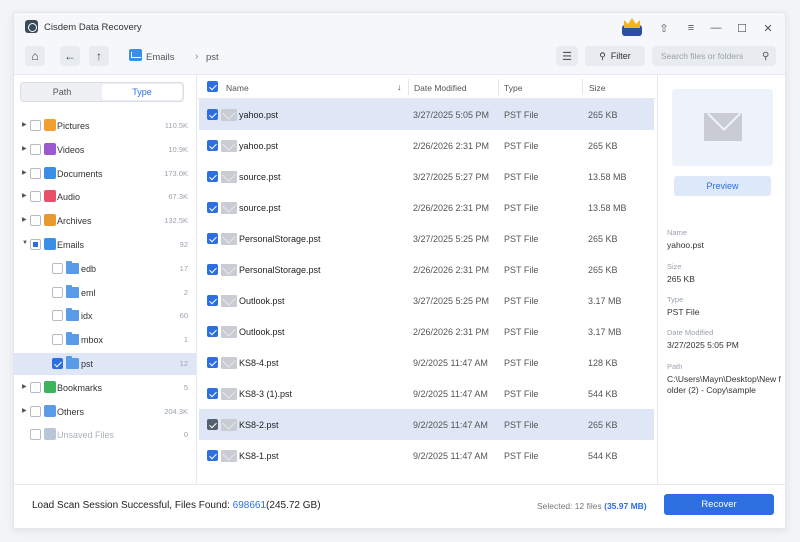 The width and height of the screenshot is (800, 542). What do you see at coordinates (105, 245) in the screenshot?
I see `sidebar-item-emails: ▼ Emails 92` at bounding box center [105, 245].